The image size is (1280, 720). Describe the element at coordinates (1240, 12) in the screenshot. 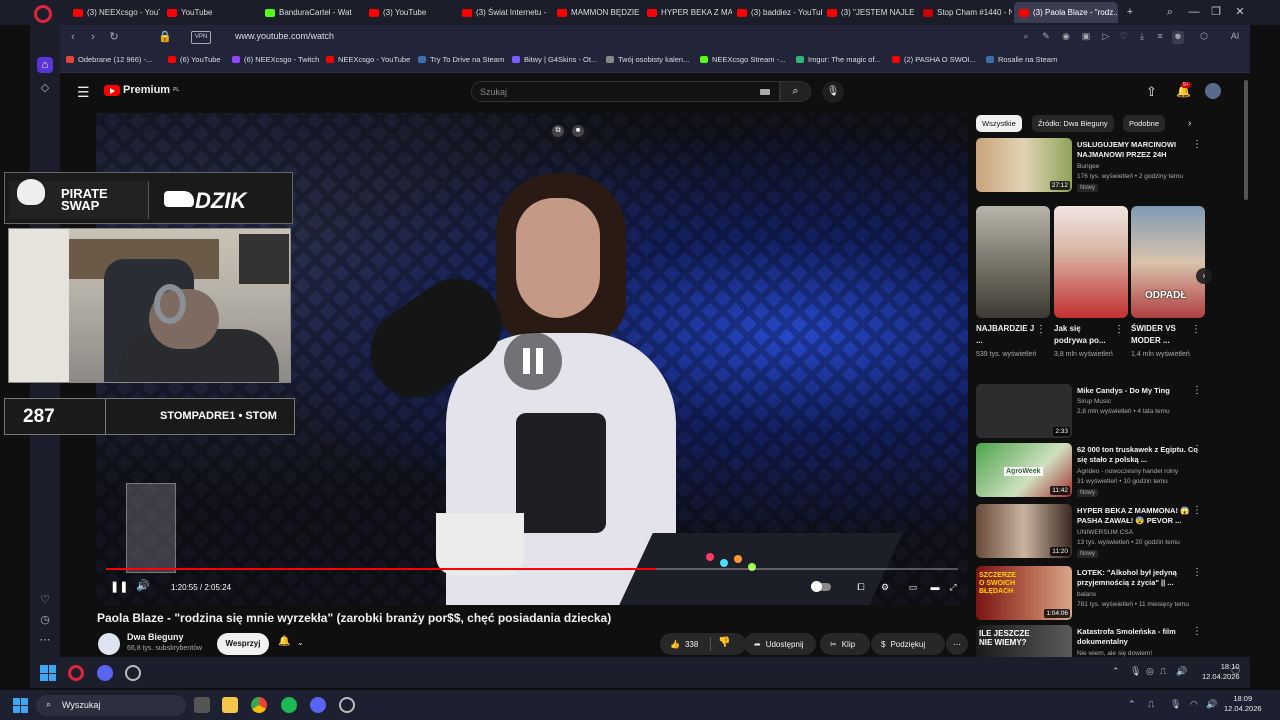

I see `close-icon: ✕` at that location.